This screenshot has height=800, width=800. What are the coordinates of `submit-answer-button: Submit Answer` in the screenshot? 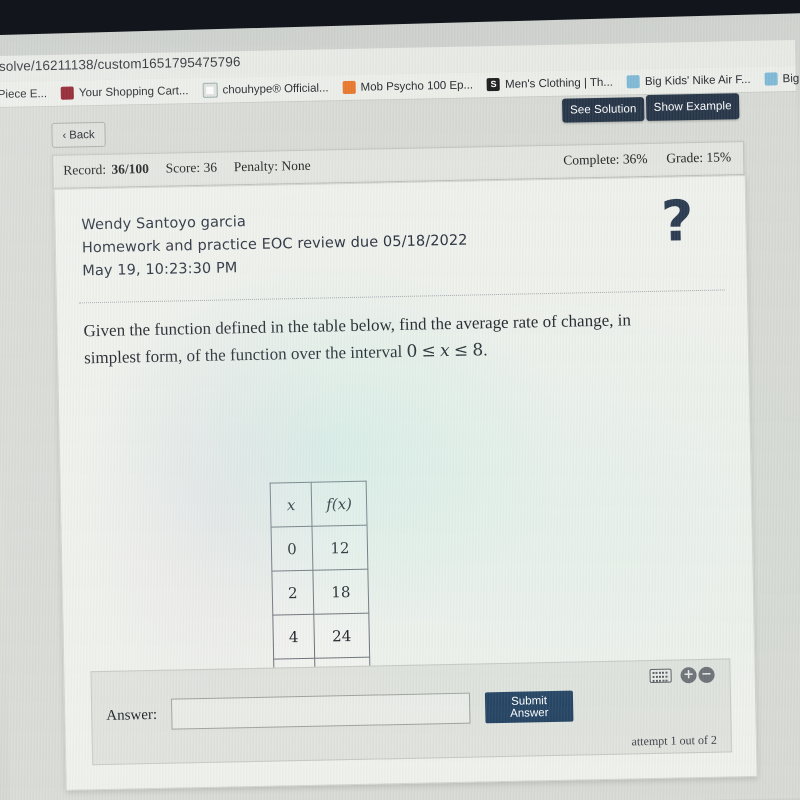 It's located at (529, 707).